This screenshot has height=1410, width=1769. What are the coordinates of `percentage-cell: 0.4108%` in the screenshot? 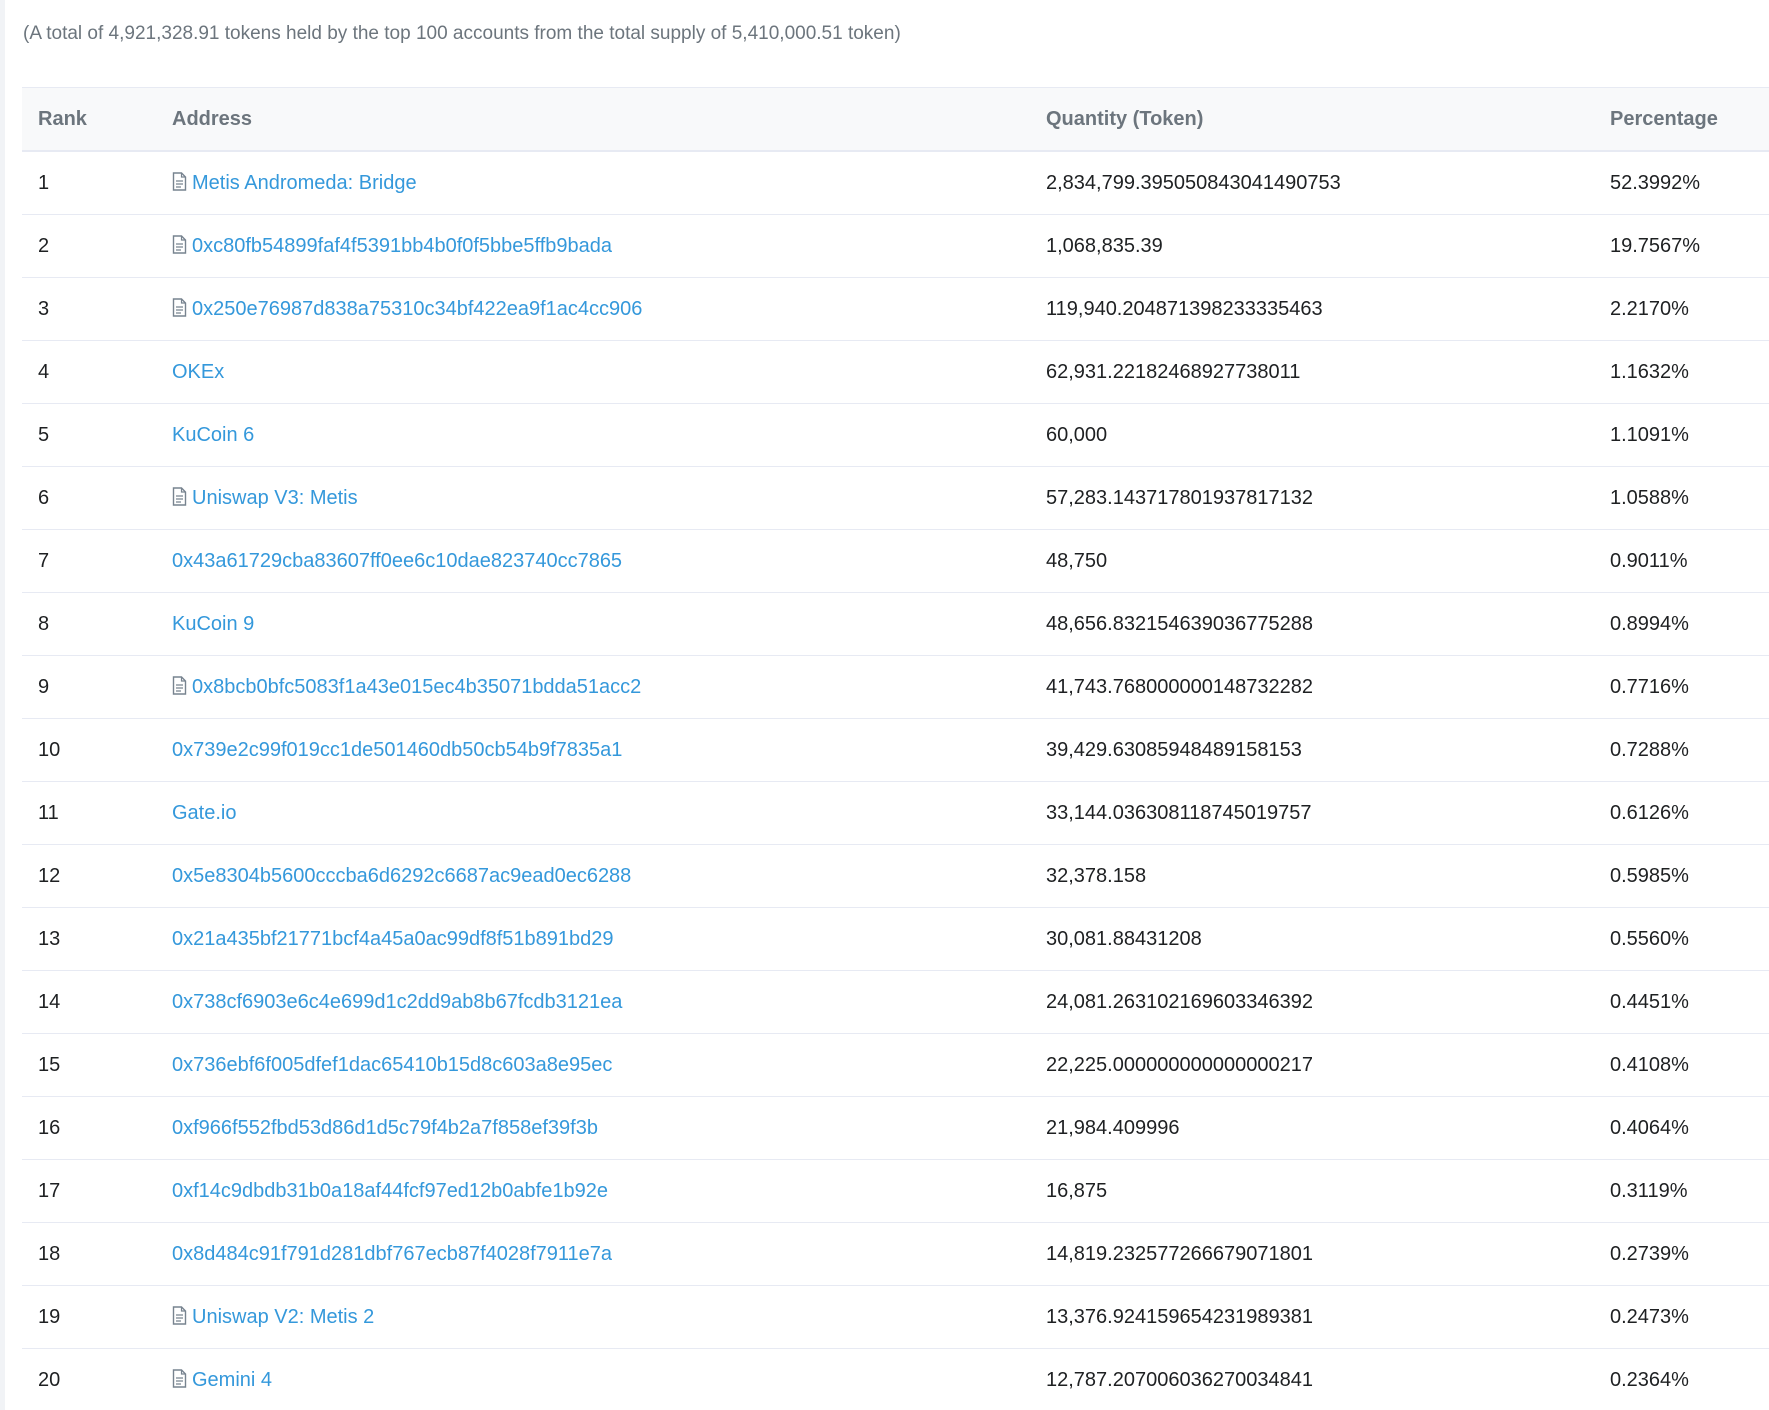 It's located at (1681, 1065).